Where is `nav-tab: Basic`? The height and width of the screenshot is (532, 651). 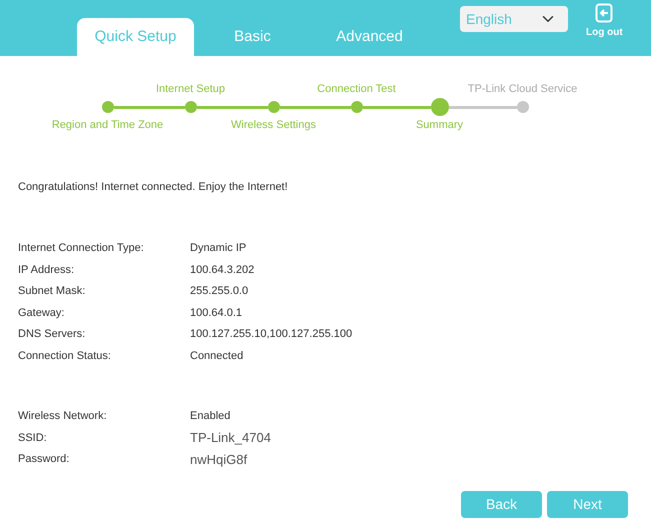 nav-tab: Basic is located at coordinates (252, 37).